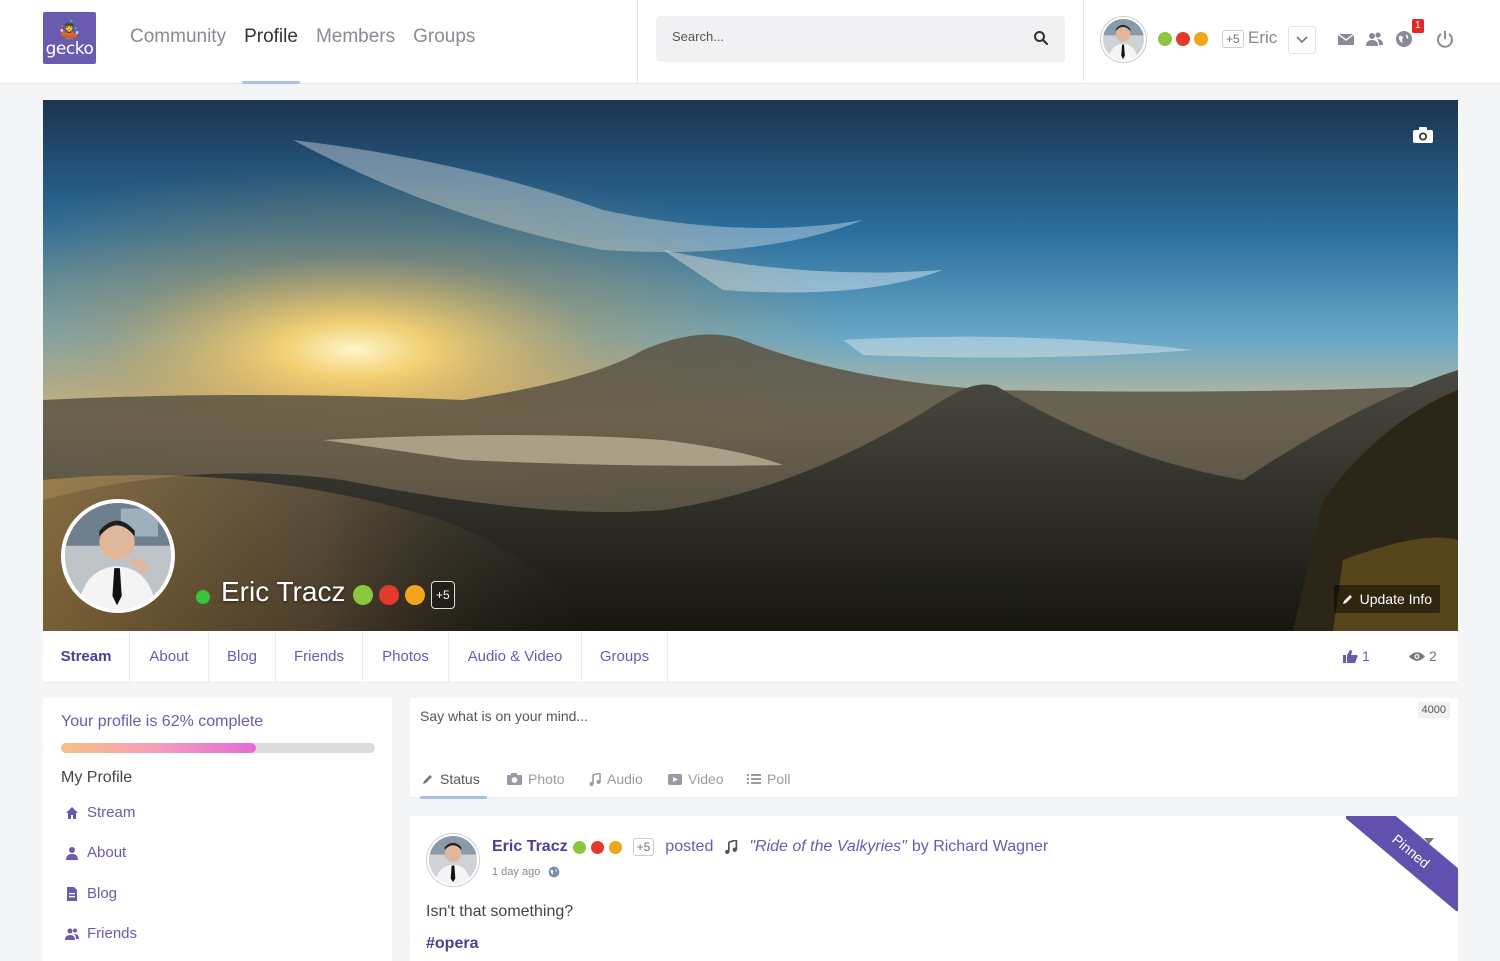 The width and height of the screenshot is (1500, 961). I want to click on sidebar-item-friends: Friends, so click(101, 933).